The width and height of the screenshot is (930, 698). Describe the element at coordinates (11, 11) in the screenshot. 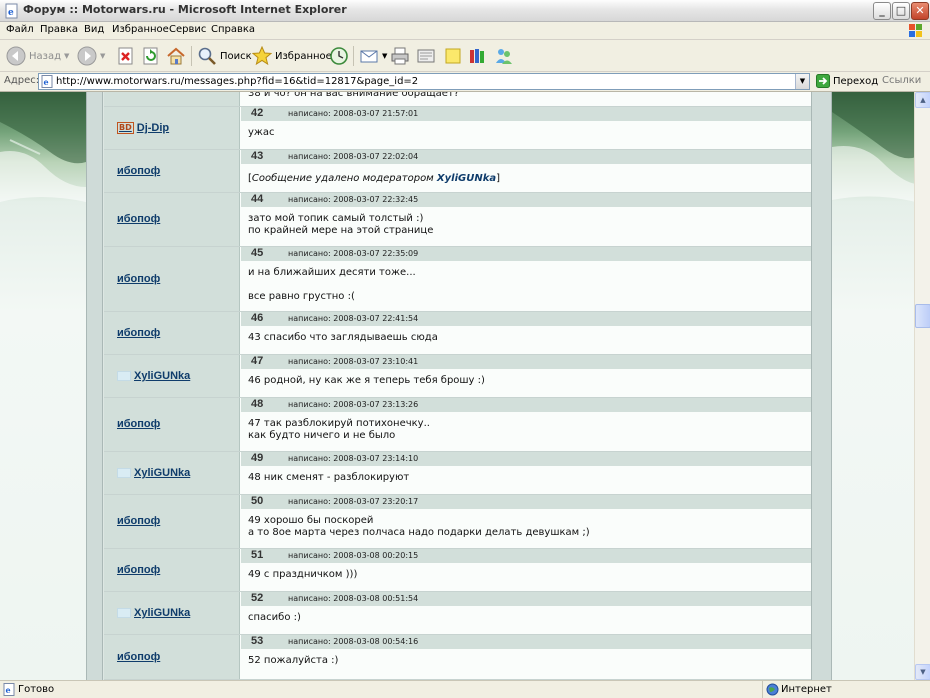

I see `ie-page-icon: e` at that location.